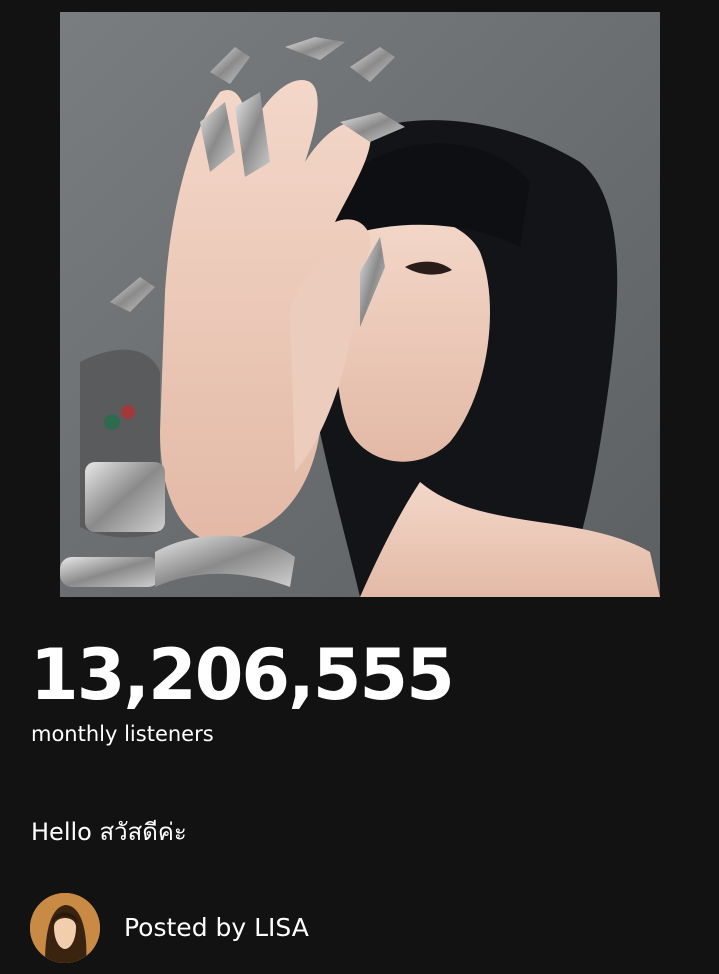 The image size is (719, 974). I want to click on monthly-listeners-label: monthly listeners, so click(122, 734).